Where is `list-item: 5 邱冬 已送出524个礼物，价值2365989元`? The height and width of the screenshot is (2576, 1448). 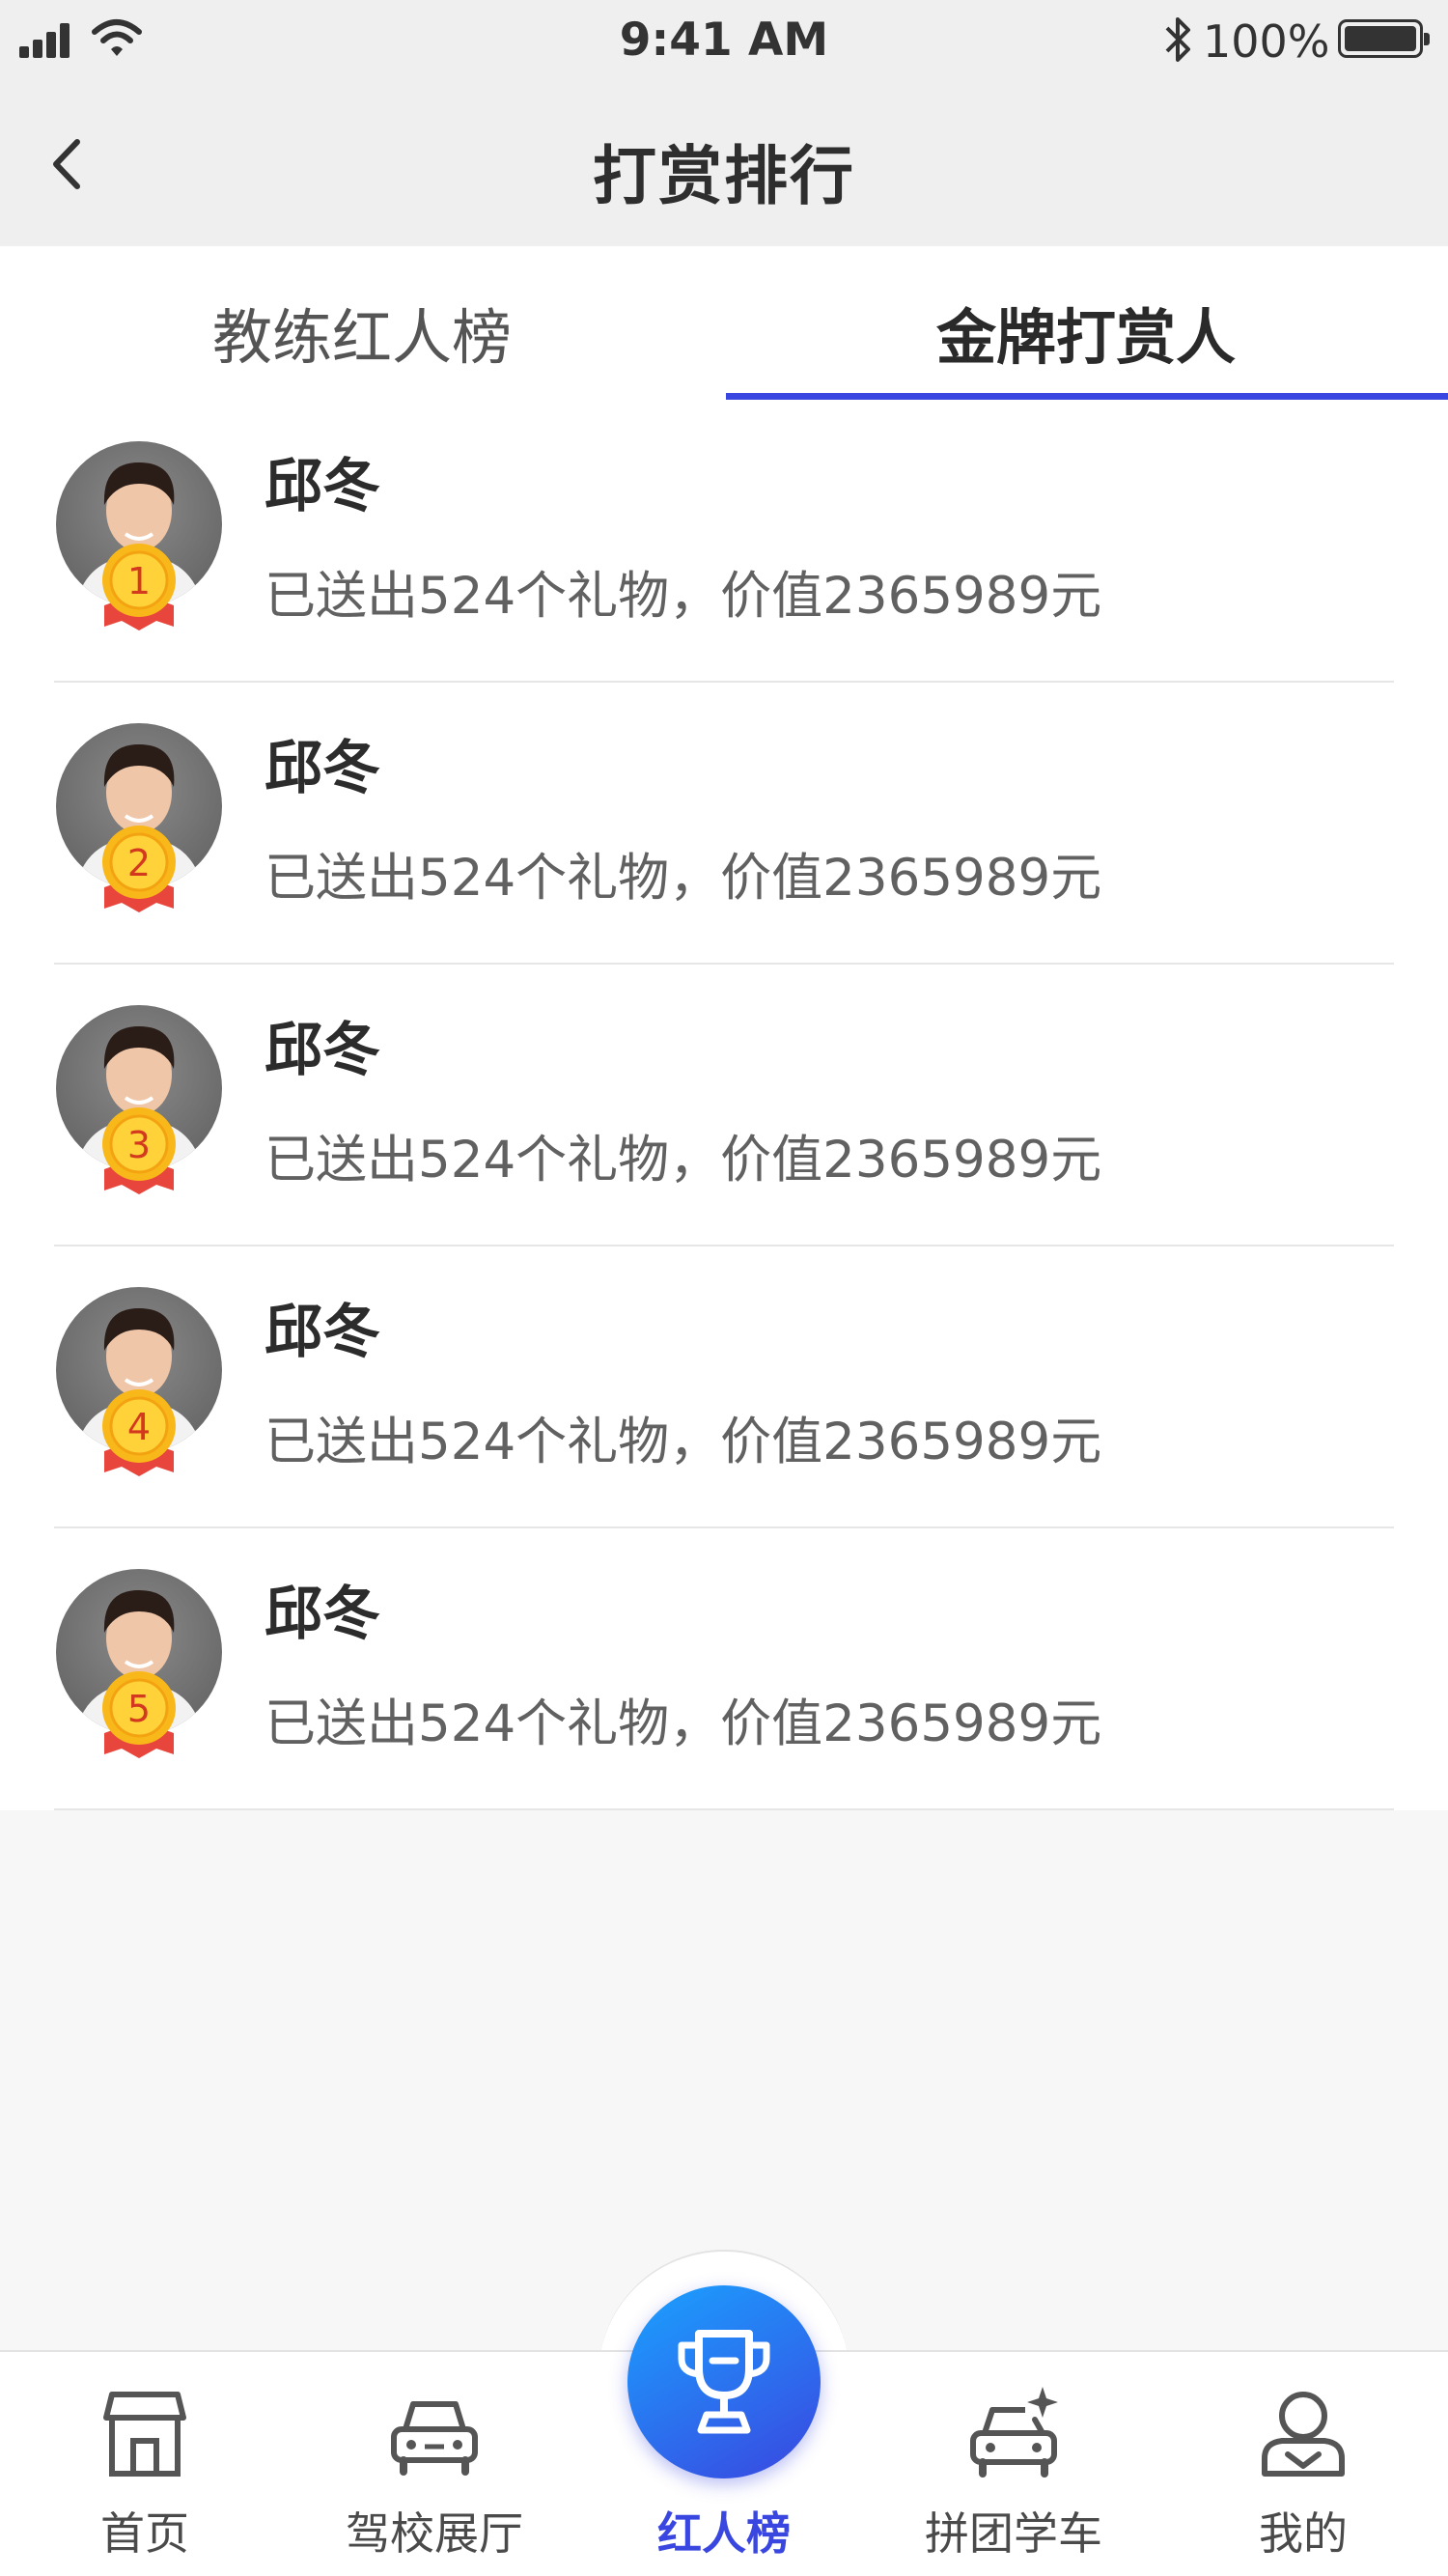
list-item: 5 邱冬 已送出524个礼物，价值2365989元 is located at coordinates (724, 1669).